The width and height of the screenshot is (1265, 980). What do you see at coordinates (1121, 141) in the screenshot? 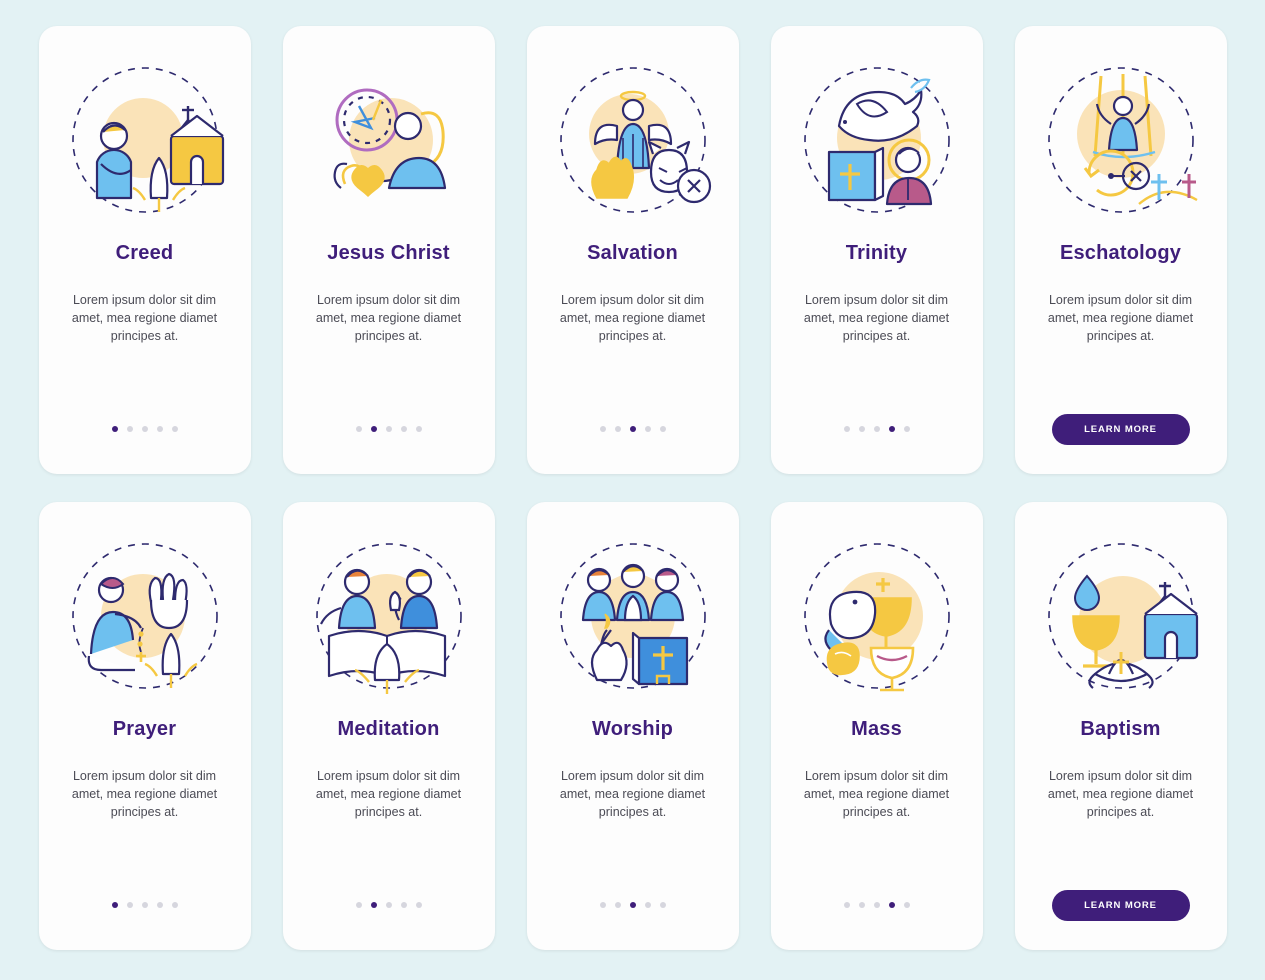
I see `resurrection-clock-graves-icon` at bounding box center [1121, 141].